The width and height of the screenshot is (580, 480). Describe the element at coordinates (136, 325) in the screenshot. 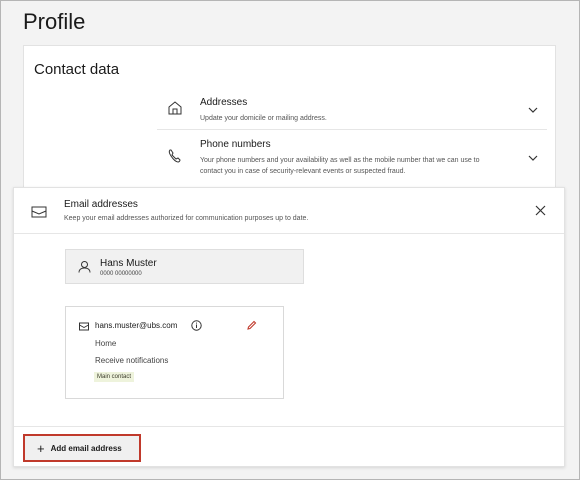

I see `email-address: hans.muster@ubs.com` at that location.